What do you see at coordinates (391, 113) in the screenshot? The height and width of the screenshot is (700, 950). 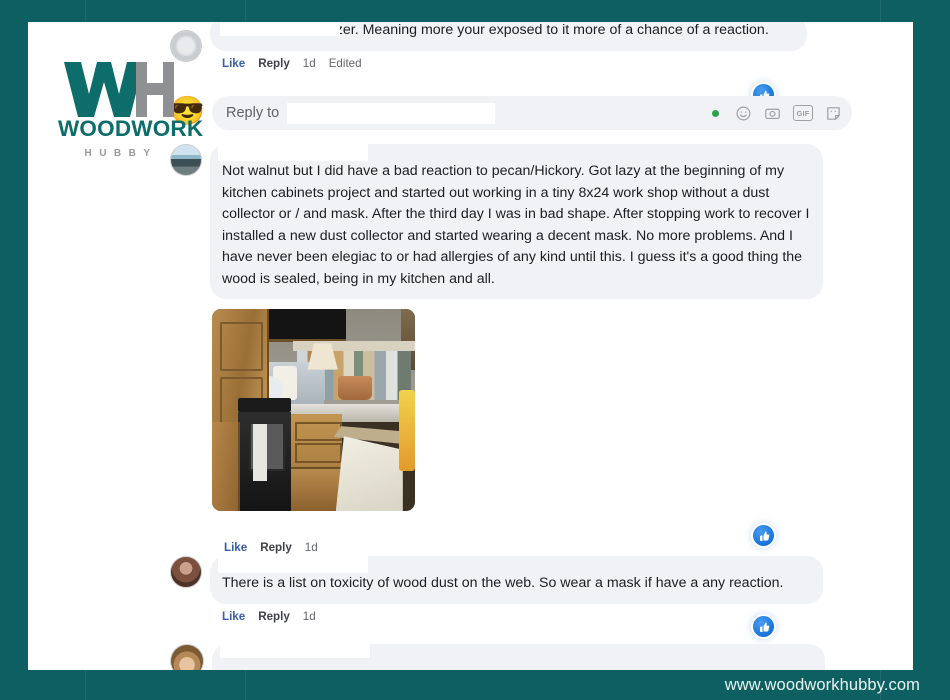 I see `reply-input` at bounding box center [391, 113].